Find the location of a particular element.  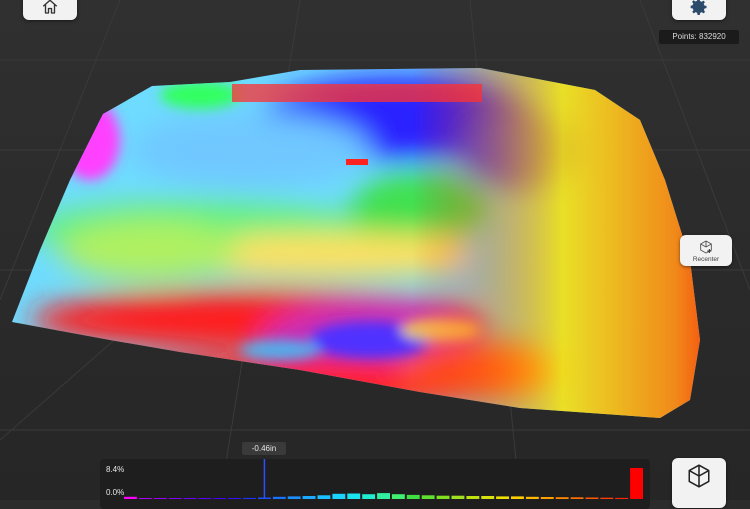

histogram-bars is located at coordinates (383, 479).